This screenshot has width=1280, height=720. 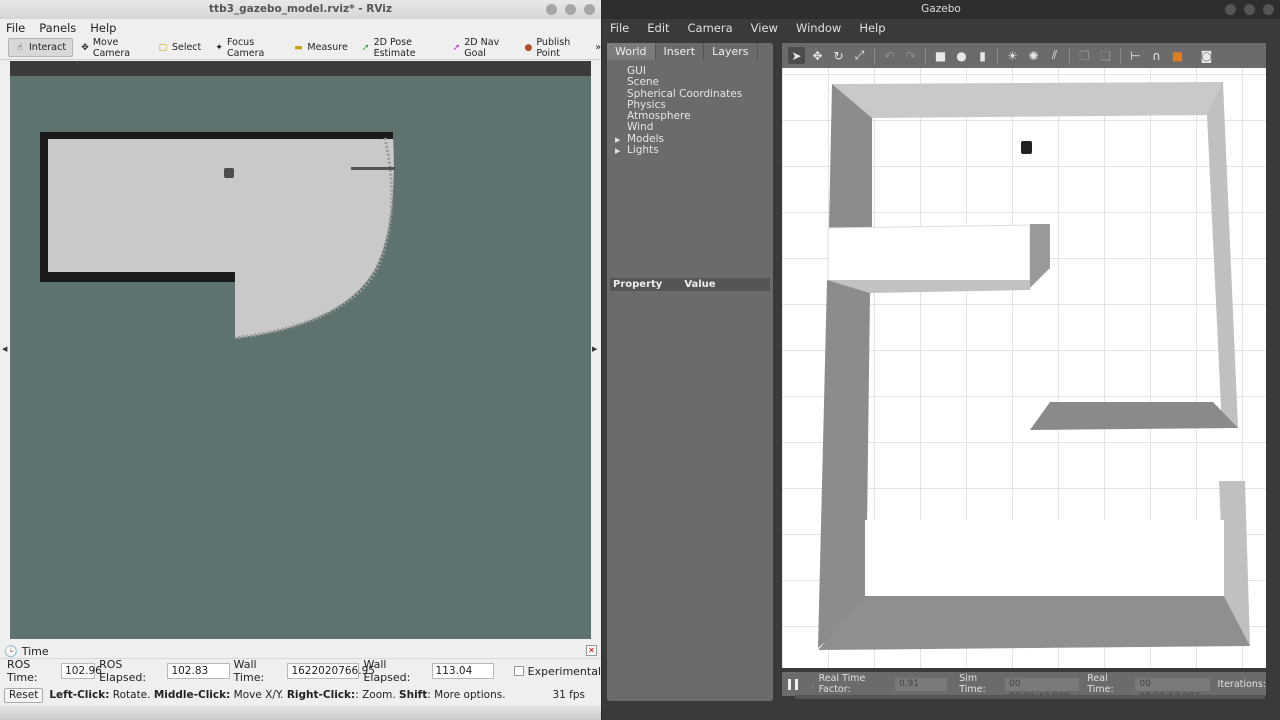 What do you see at coordinates (631, 51) in the screenshot?
I see `tab-world: World` at bounding box center [631, 51].